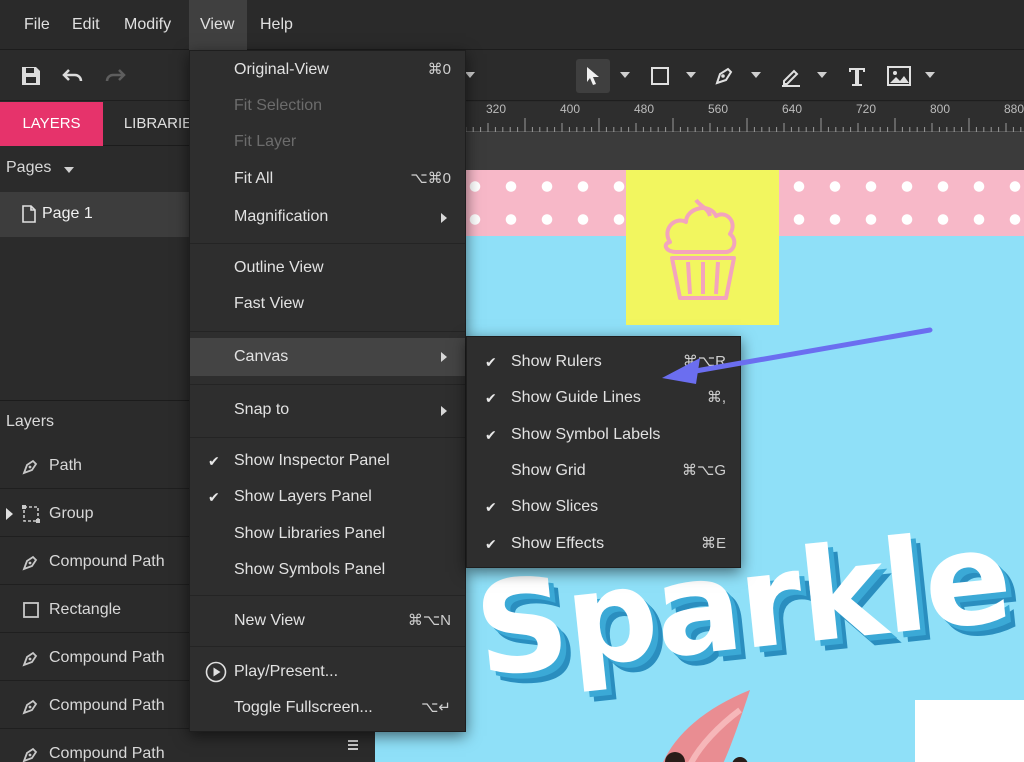 The width and height of the screenshot is (1024, 762). I want to click on menu-item-show-effects: ✔ Show Effects ⌘E, so click(603, 544).